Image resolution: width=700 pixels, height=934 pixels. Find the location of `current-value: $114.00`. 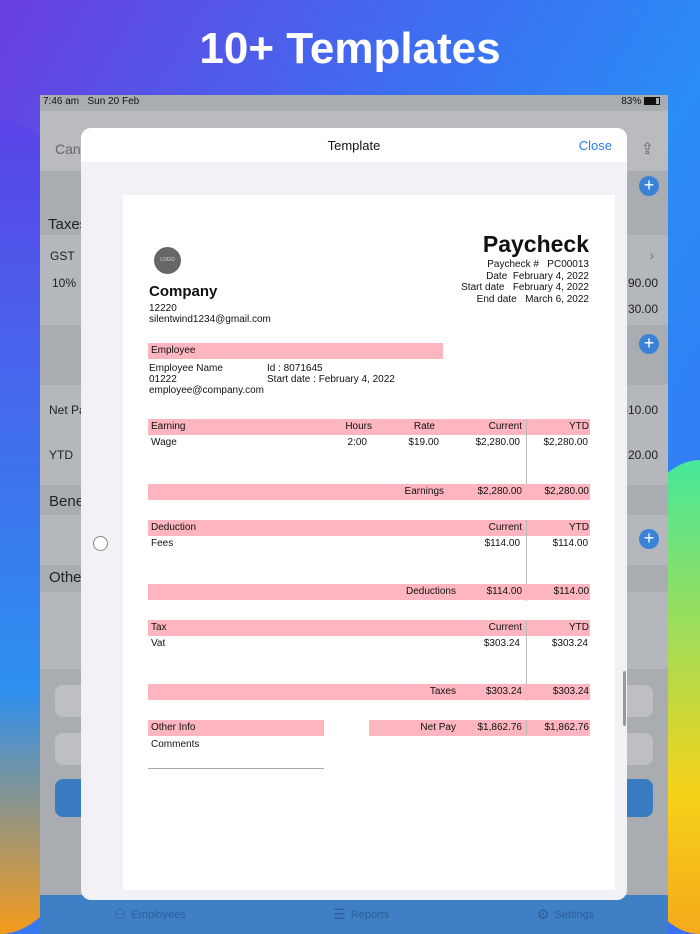

current-value: $114.00 is located at coordinates (502, 543).